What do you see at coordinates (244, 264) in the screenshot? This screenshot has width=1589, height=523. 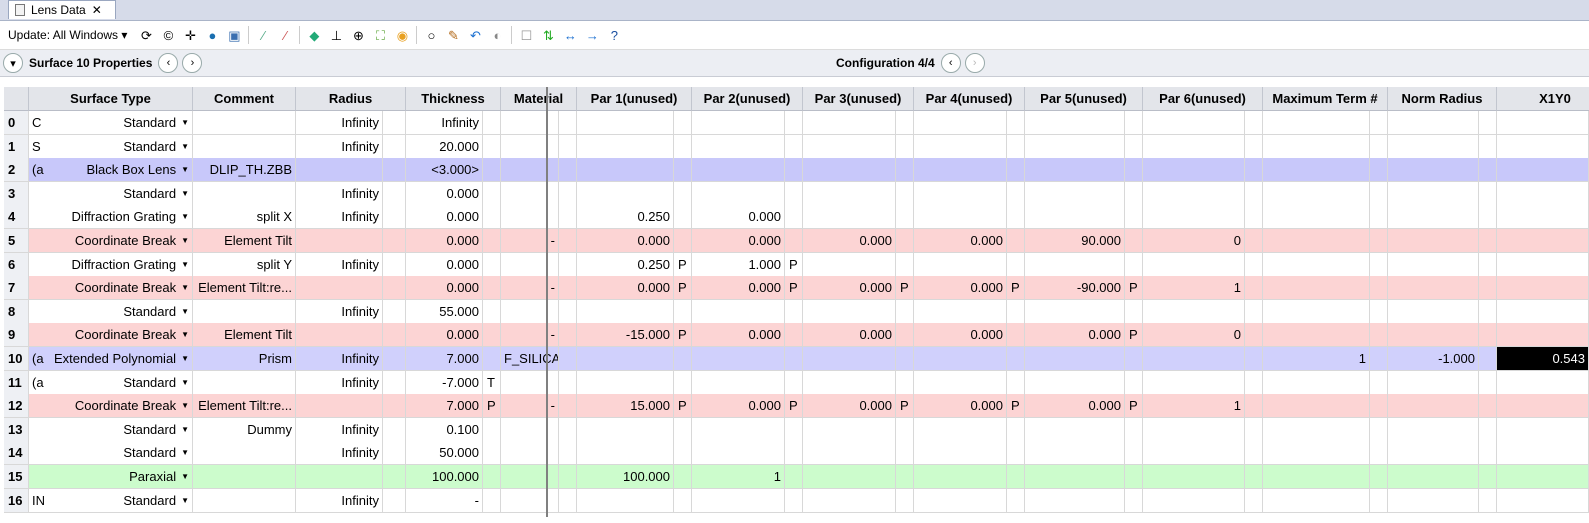 I see `cell-comment: split Y` at bounding box center [244, 264].